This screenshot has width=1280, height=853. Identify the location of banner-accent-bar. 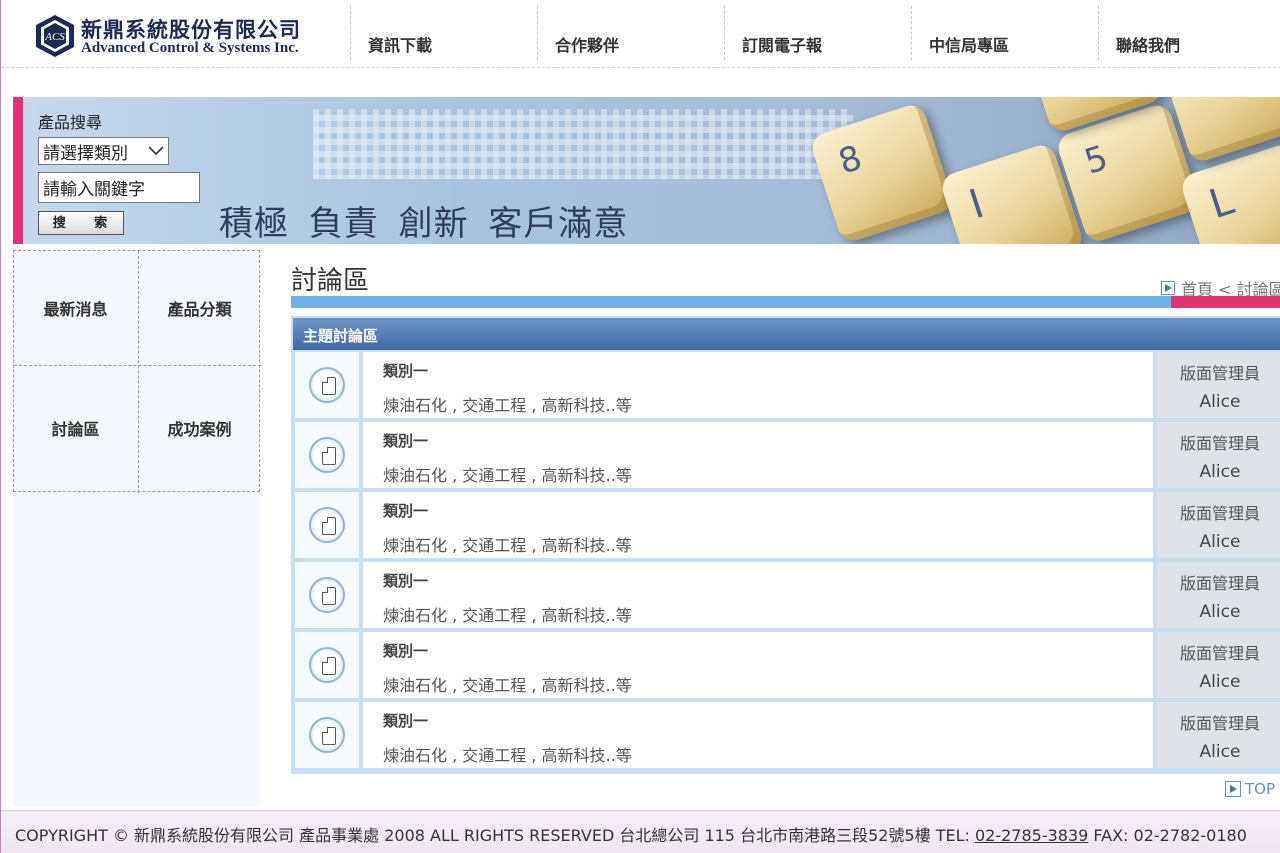
(18, 170).